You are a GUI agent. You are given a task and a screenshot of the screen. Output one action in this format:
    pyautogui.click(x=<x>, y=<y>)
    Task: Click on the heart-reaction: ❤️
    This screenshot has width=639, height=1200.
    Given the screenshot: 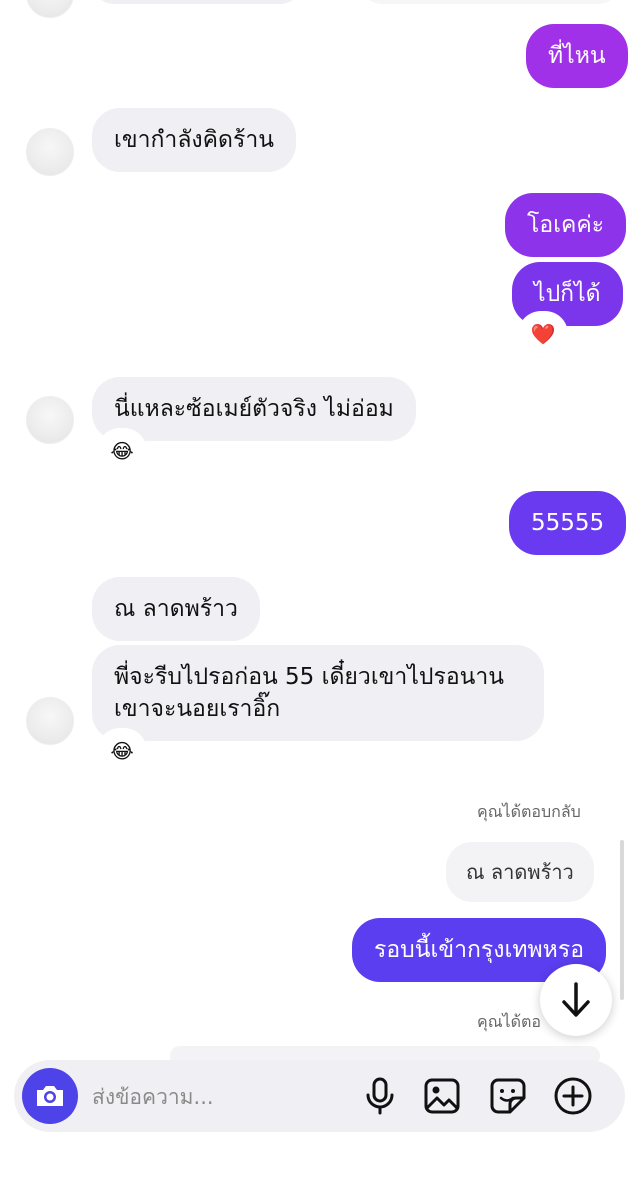 What is the action you would take?
    pyautogui.click(x=543, y=334)
    